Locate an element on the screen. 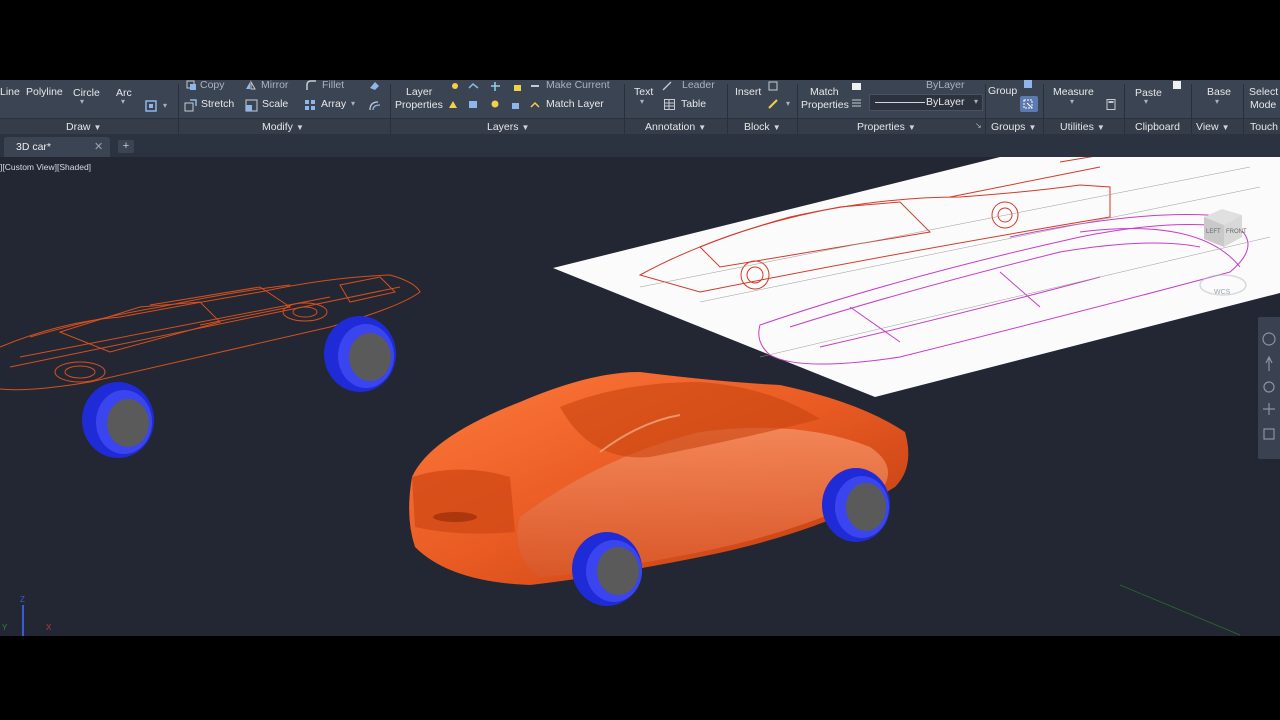 The width and height of the screenshot is (1280, 720). region-dropdown-icon: ▾ is located at coordinates (165, 105).